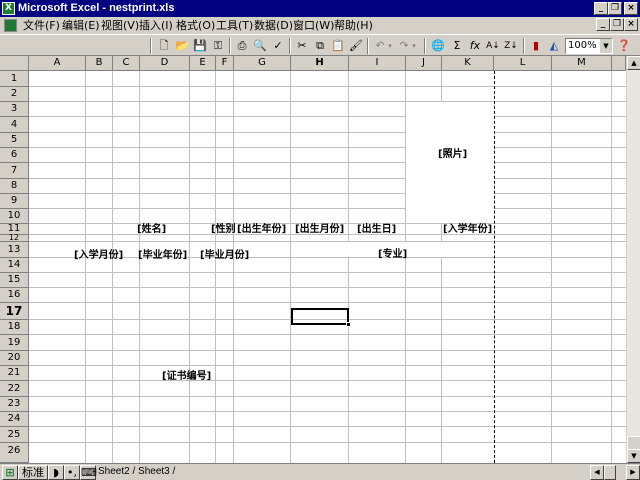 The width and height of the screenshot is (640, 480). Describe the element at coordinates (182, 46) in the screenshot. I see `open-icon: 📂` at that location.